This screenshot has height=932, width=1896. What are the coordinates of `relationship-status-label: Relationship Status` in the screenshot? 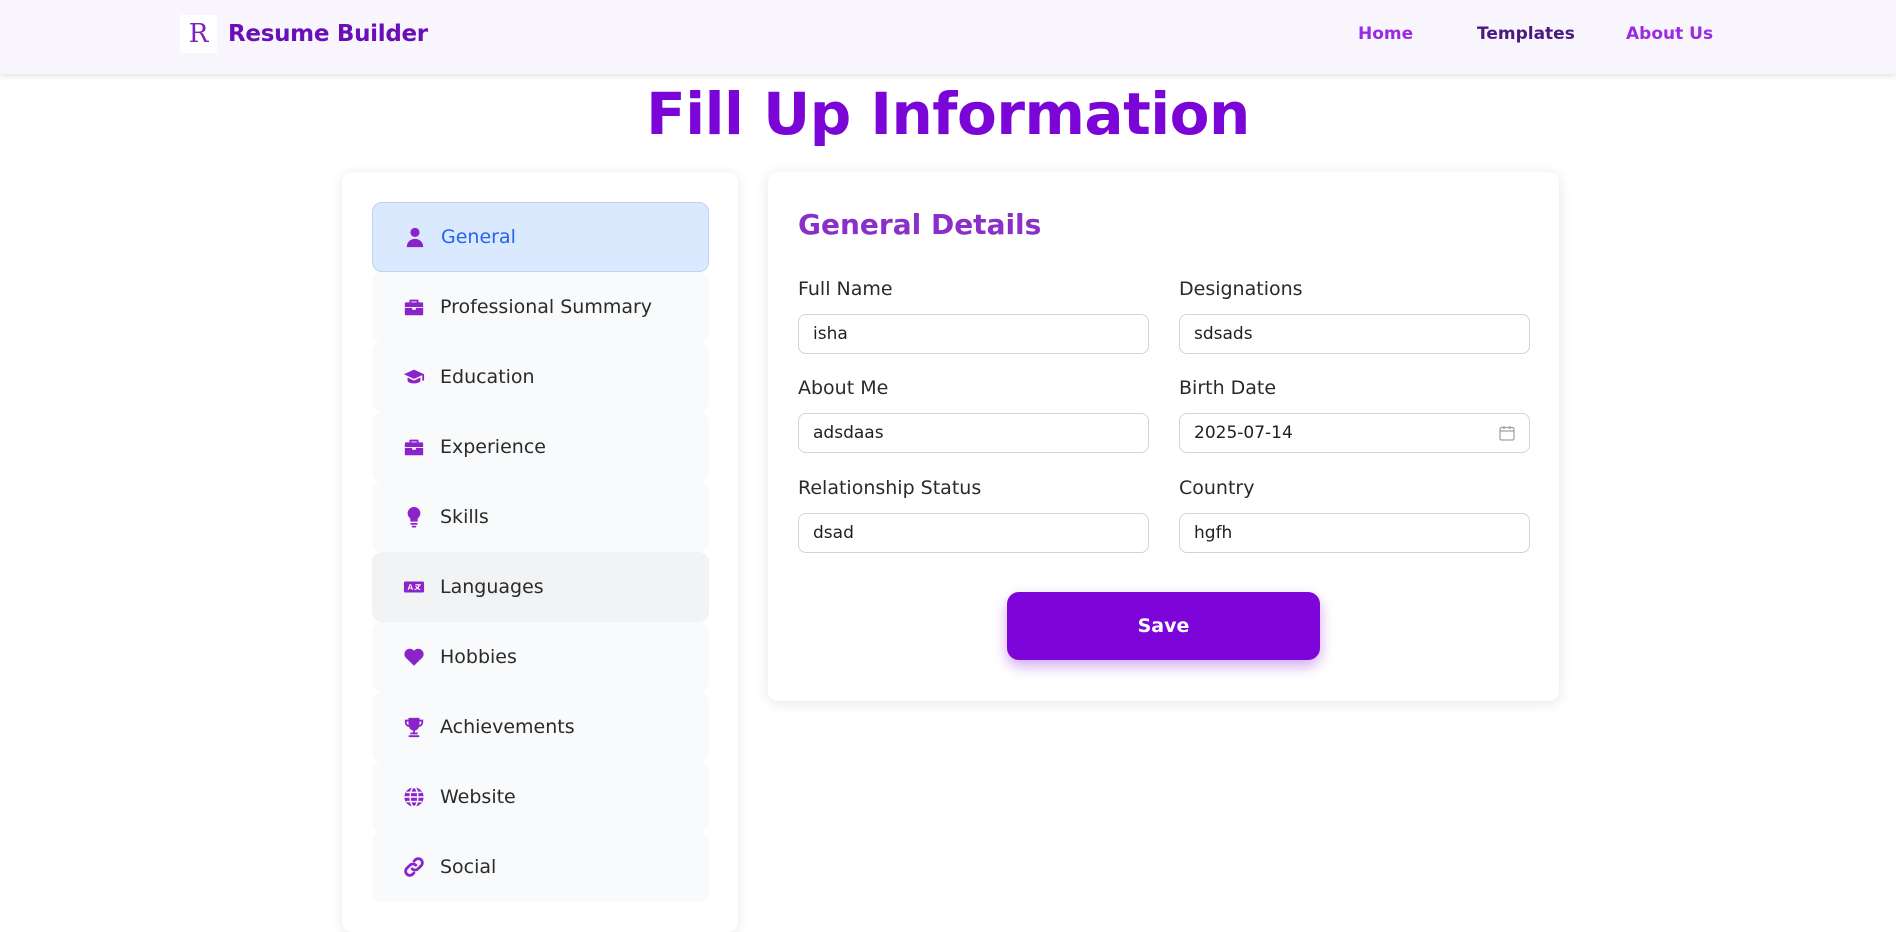 It's located at (890, 488).